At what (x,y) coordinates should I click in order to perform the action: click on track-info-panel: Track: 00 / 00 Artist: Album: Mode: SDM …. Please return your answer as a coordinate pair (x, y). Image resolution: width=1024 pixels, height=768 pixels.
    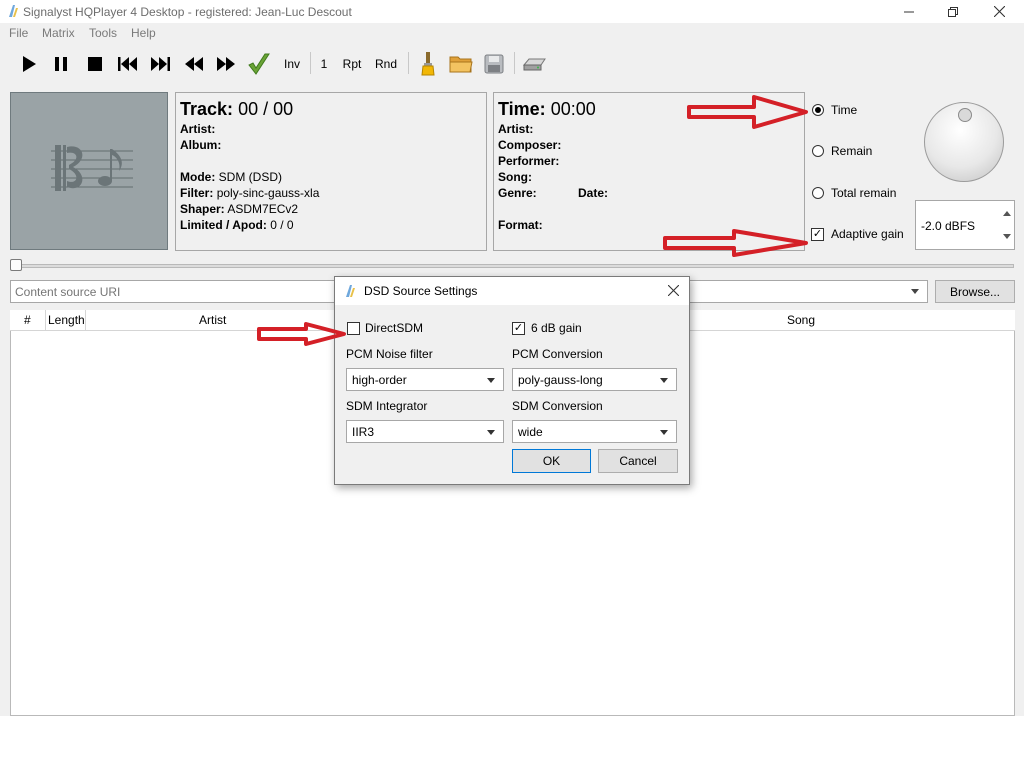
    Looking at the image, I should click on (331, 171).